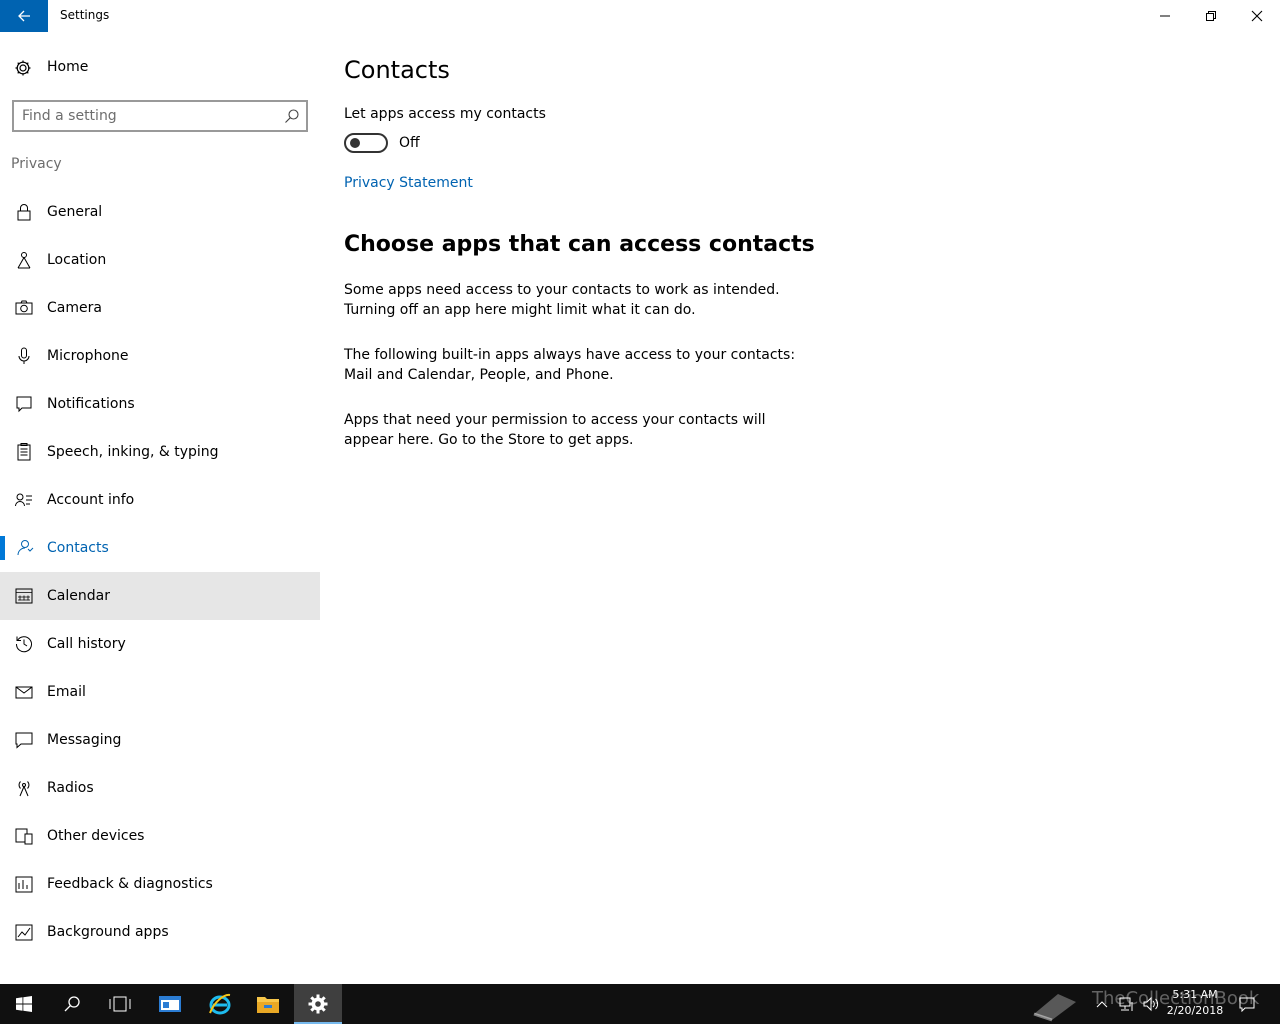  I want to click on start-button, so click(24, 1004).